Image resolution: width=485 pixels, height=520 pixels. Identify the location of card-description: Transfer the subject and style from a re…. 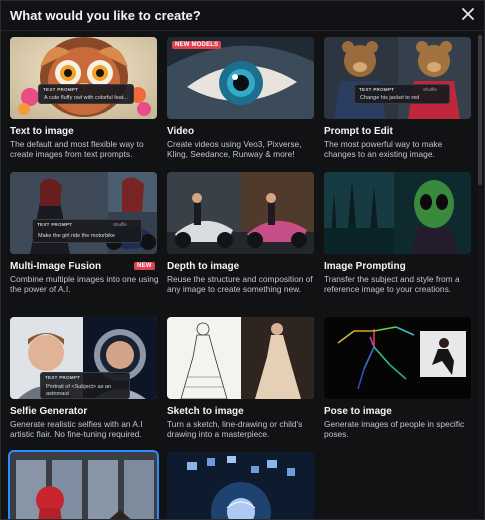
(392, 284).